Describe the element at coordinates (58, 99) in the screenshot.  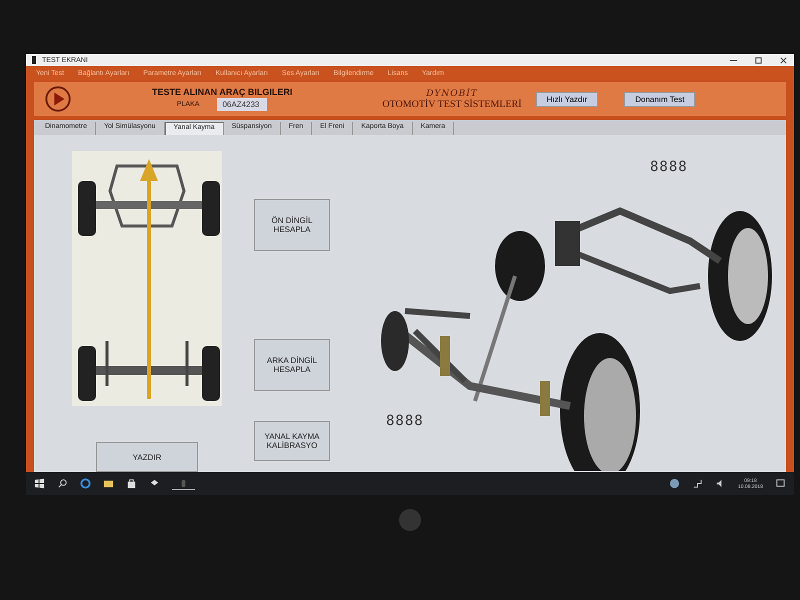
I see `play-icon` at that location.